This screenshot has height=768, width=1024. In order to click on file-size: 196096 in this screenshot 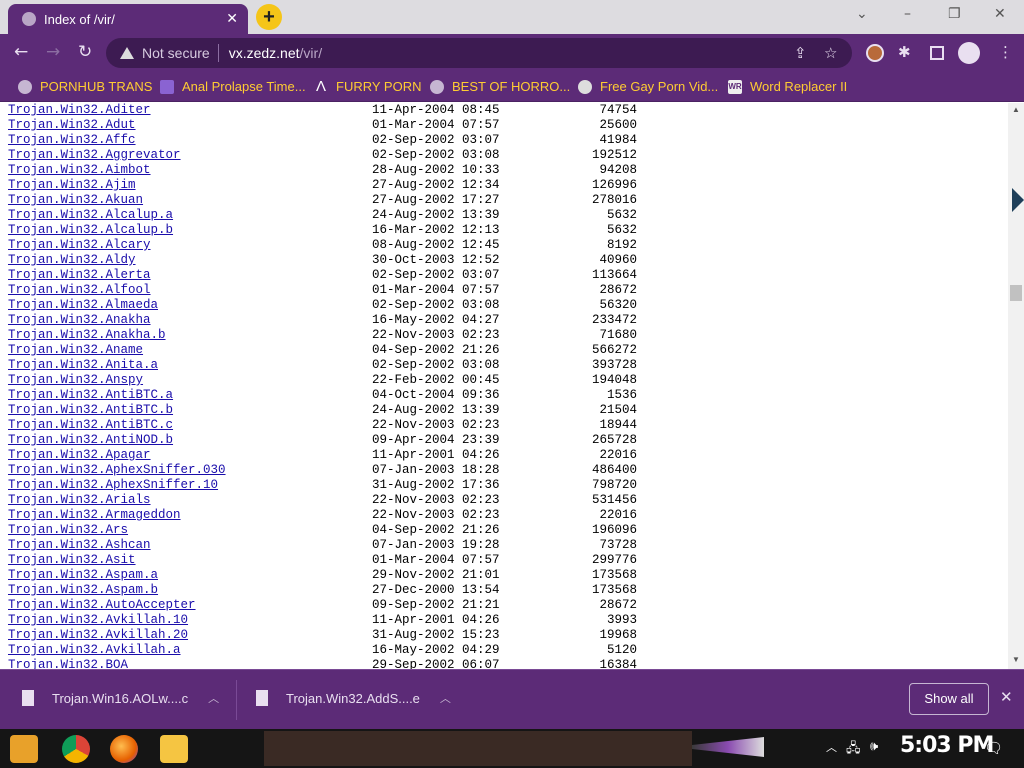, I will do `click(614, 530)`.